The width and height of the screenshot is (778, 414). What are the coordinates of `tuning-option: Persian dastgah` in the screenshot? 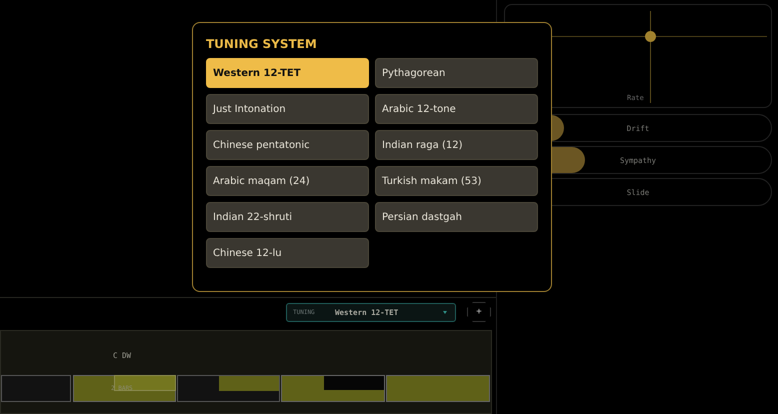 It's located at (456, 217).